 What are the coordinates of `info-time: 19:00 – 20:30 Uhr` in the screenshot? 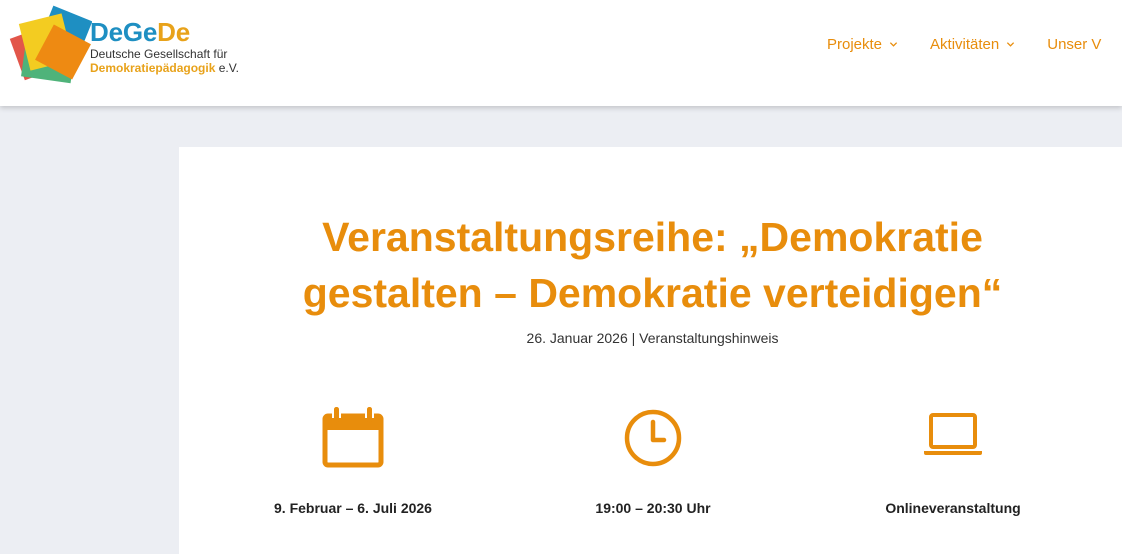 It's located at (653, 461).